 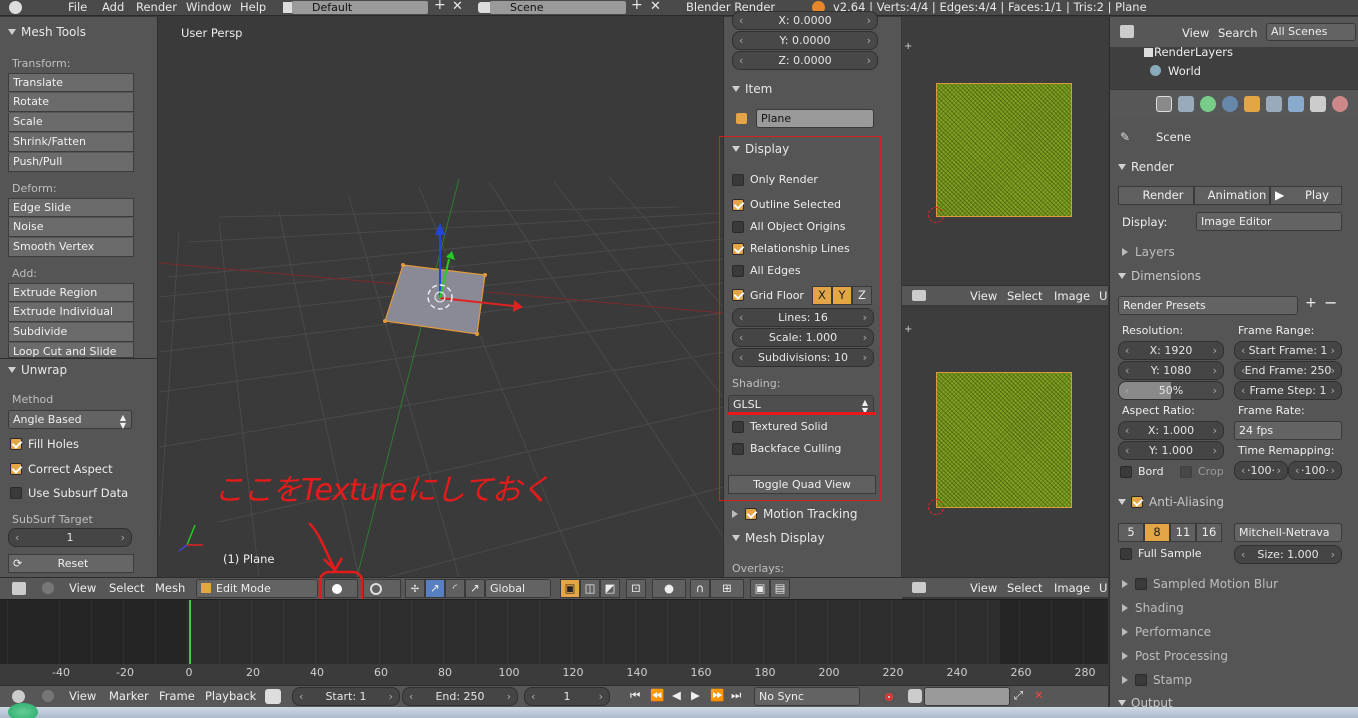 What do you see at coordinates (889, 697) in the screenshot?
I see `record-icon` at bounding box center [889, 697].